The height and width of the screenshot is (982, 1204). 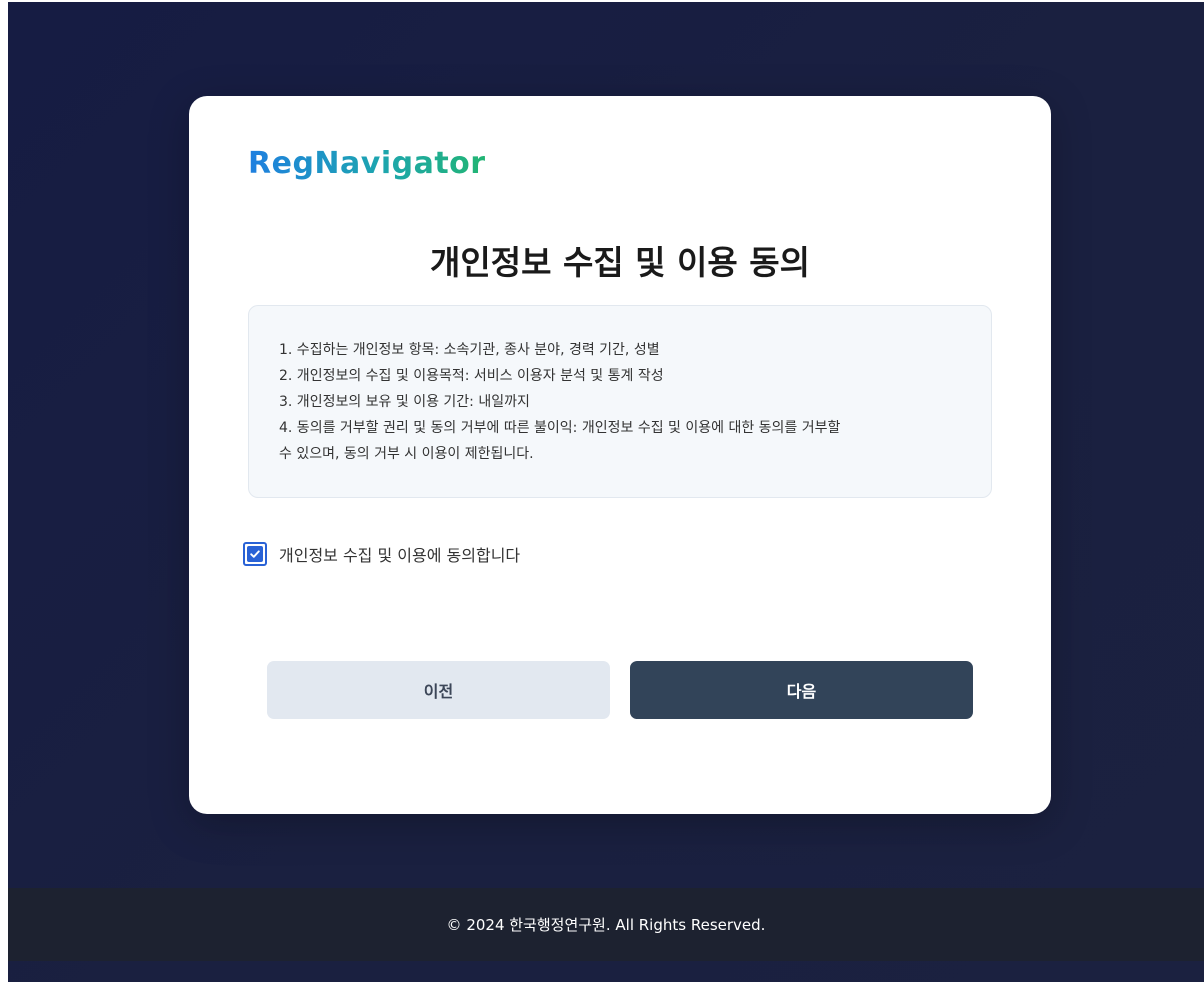 I want to click on footer: © 2024 한국행정연구원. All Rights Reserved., so click(x=606, y=924).